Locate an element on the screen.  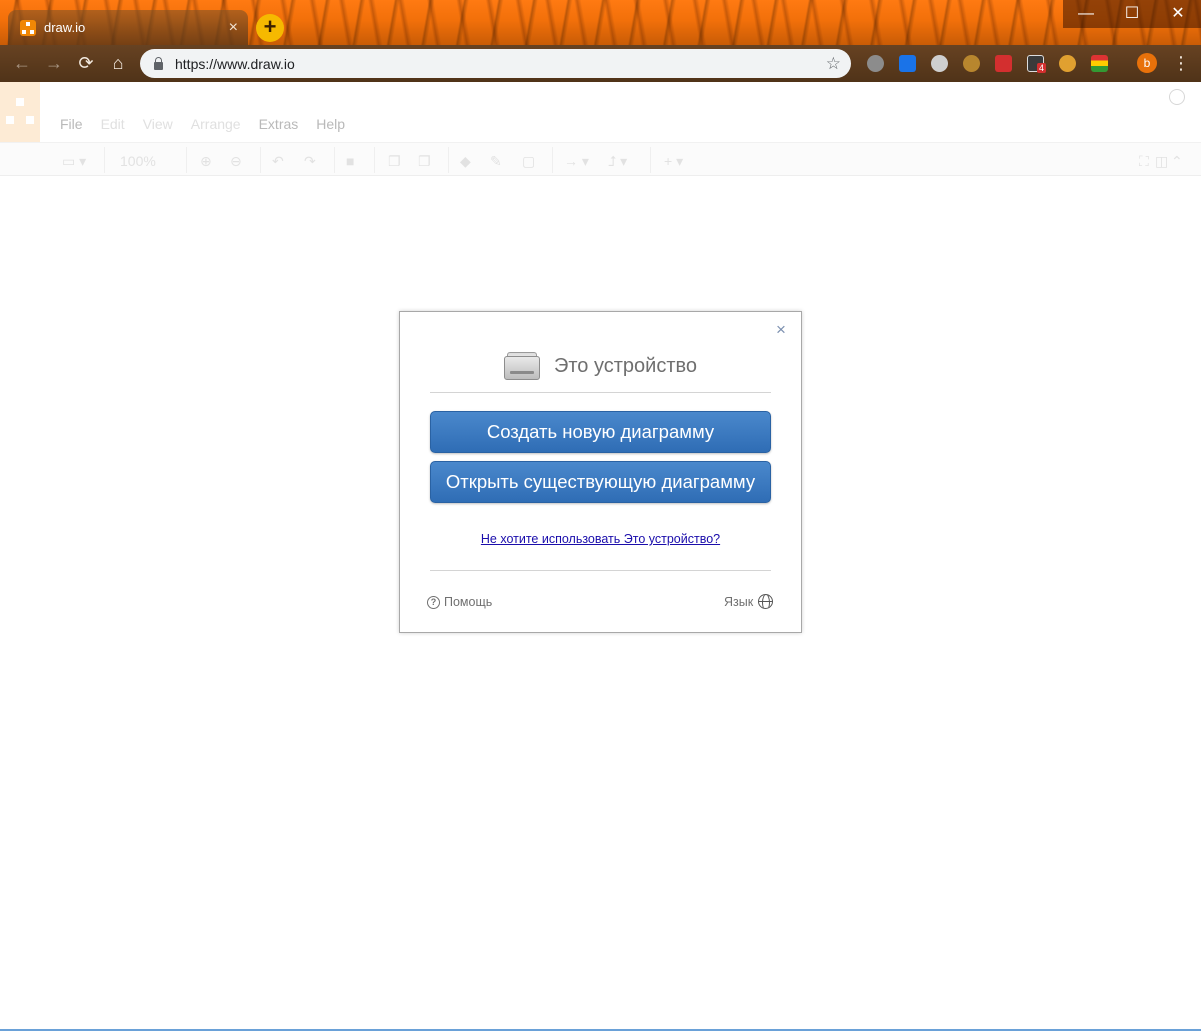
fullscreen-icon: ⛶ is located at coordinates (1144, 161).